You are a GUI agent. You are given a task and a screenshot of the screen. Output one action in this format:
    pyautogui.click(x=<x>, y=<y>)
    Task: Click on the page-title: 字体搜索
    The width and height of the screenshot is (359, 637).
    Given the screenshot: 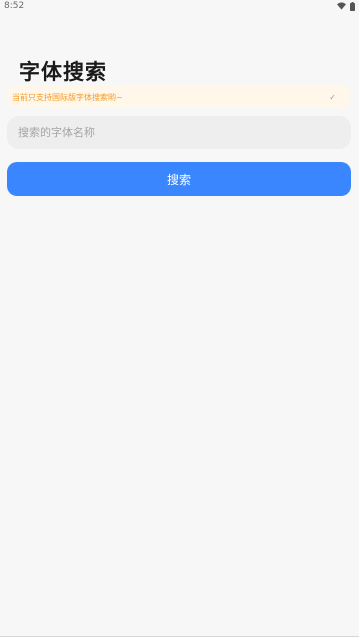 What is the action you would take?
    pyautogui.click(x=63, y=72)
    